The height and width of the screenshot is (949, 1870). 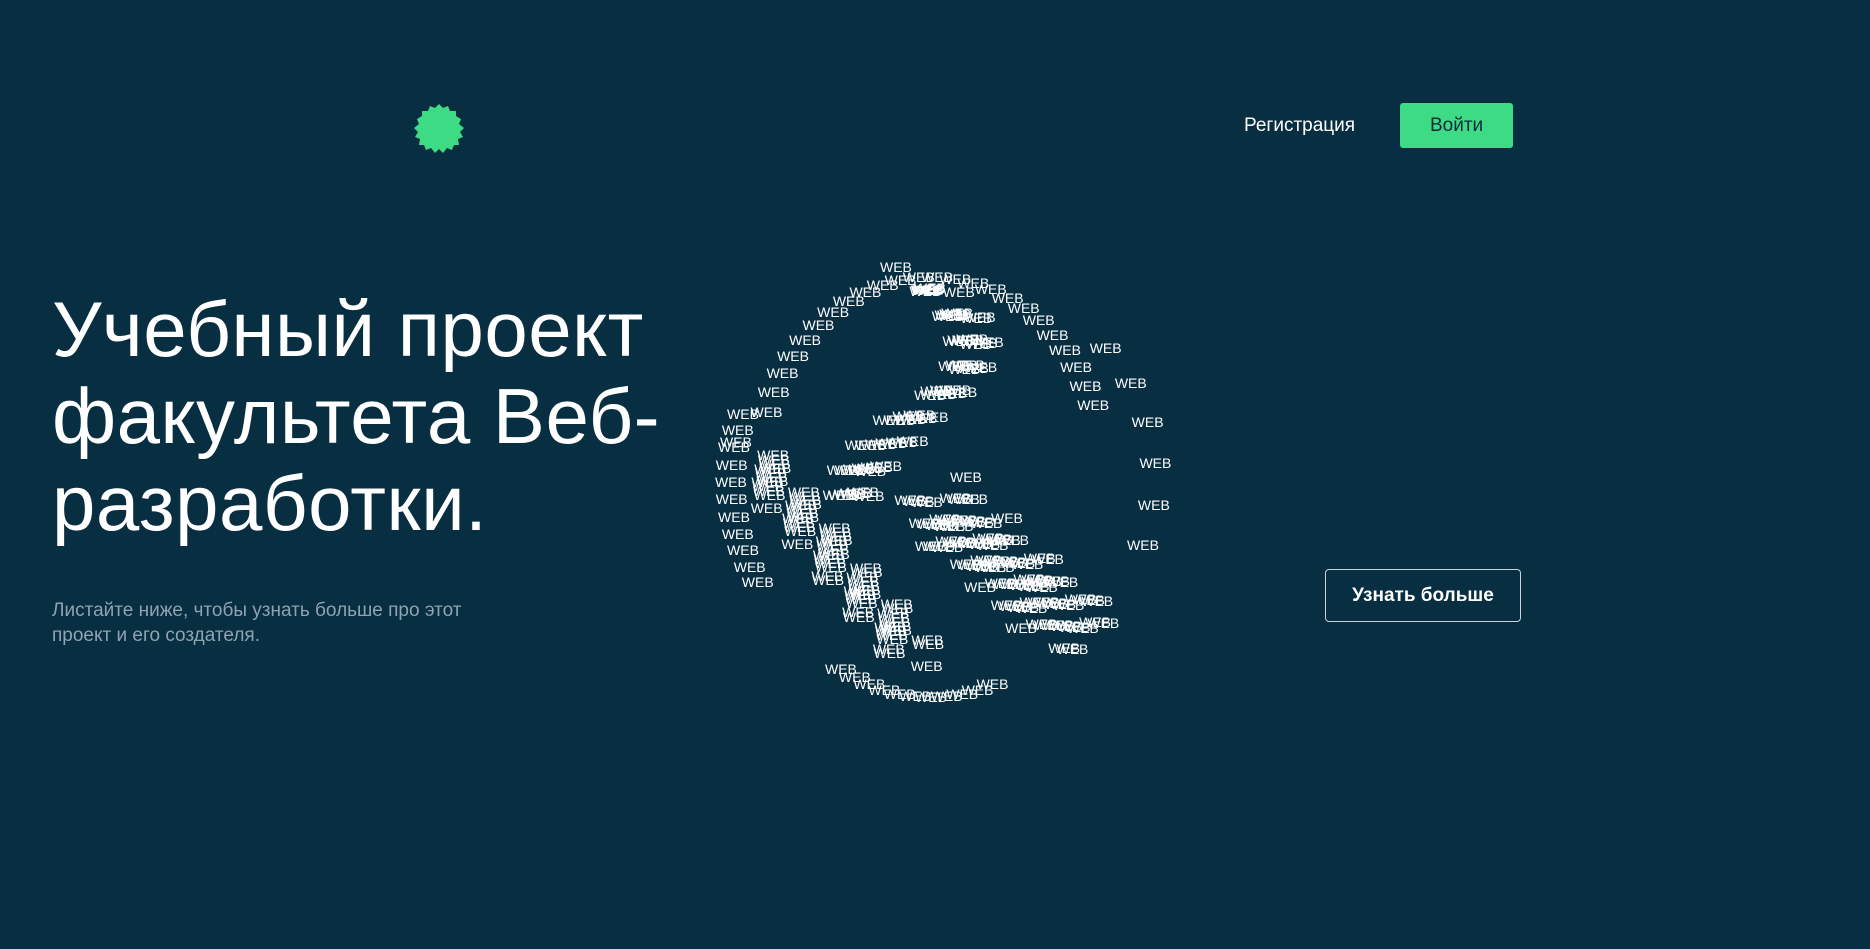 What do you see at coordinates (1299, 126) in the screenshot?
I see `register-link: Регистрация` at bounding box center [1299, 126].